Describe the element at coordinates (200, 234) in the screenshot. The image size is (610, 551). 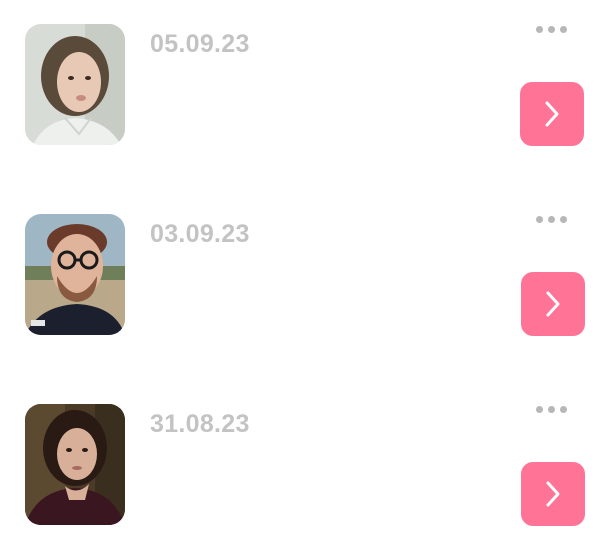
I see `entry-date: 03.09.23` at that location.